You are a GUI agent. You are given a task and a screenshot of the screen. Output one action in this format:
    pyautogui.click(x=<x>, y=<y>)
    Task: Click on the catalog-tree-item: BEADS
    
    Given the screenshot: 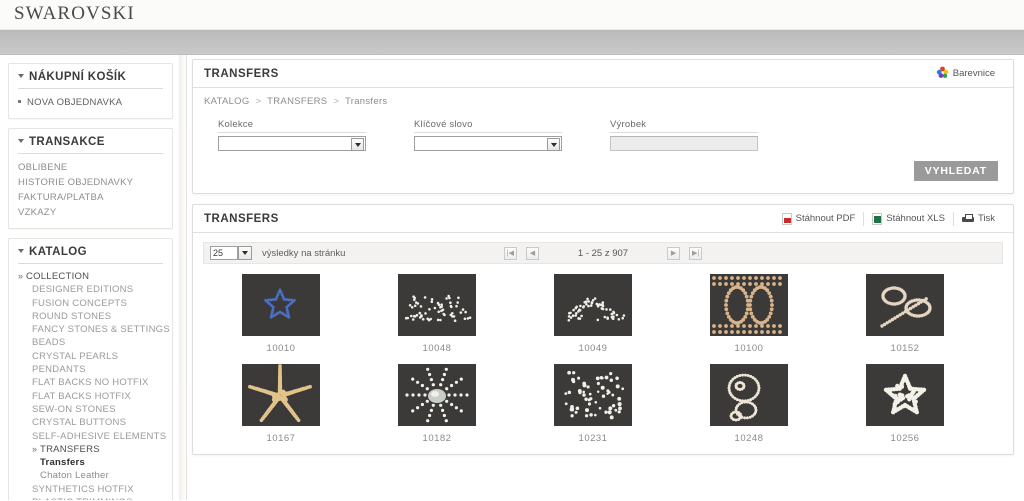 What is the action you would take?
    pyautogui.click(x=90, y=342)
    